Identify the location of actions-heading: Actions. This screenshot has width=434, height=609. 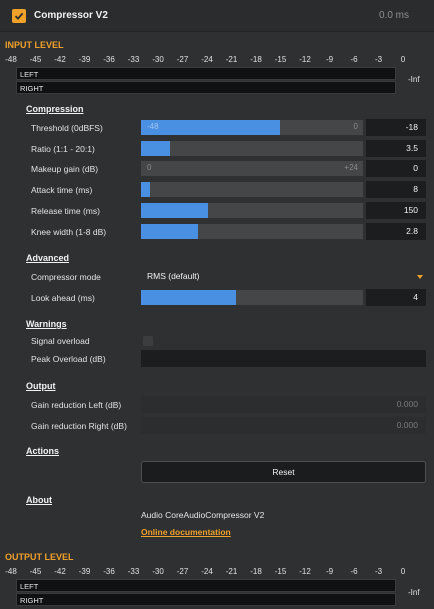
(43, 451).